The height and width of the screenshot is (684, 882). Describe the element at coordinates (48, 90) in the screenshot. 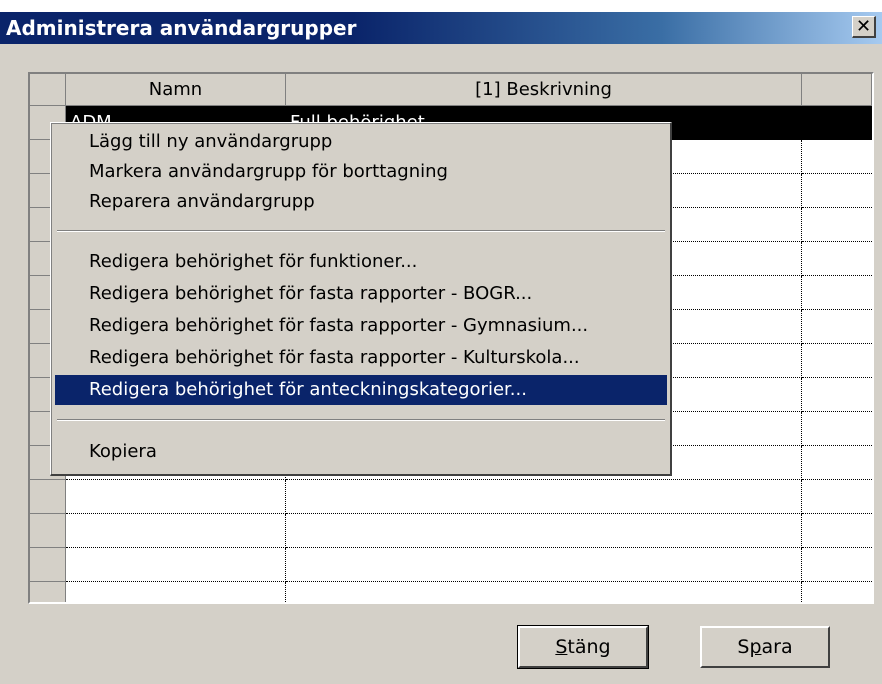

I see `grid-corner-header` at that location.